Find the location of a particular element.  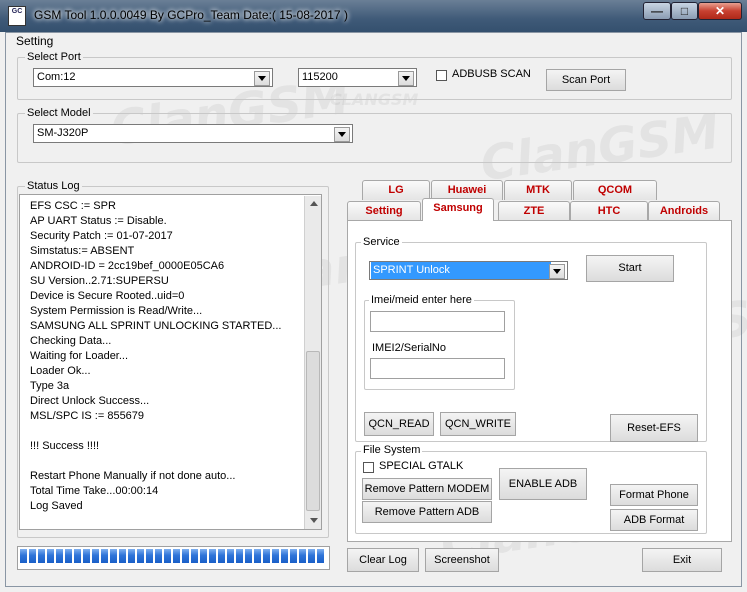

minimize-button: — is located at coordinates (657, 11).